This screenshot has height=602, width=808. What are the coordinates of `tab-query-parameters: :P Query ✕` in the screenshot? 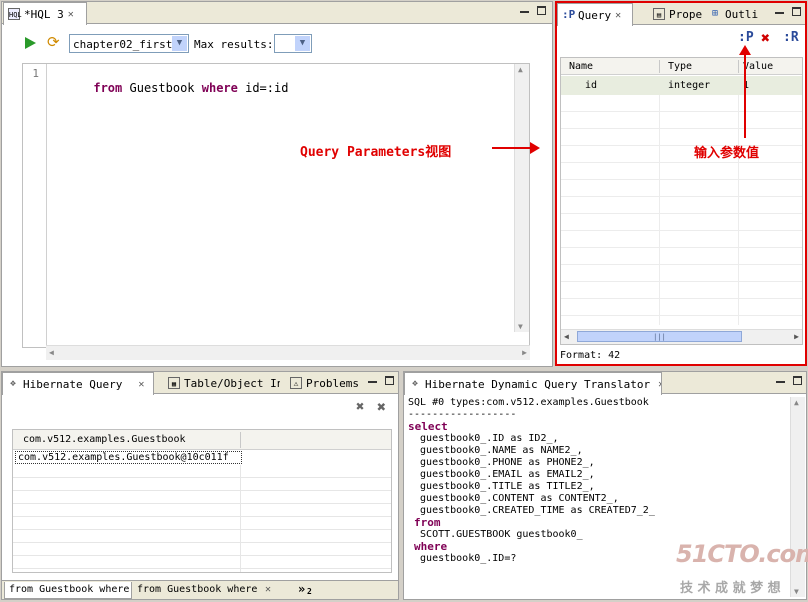 It's located at (595, 14).